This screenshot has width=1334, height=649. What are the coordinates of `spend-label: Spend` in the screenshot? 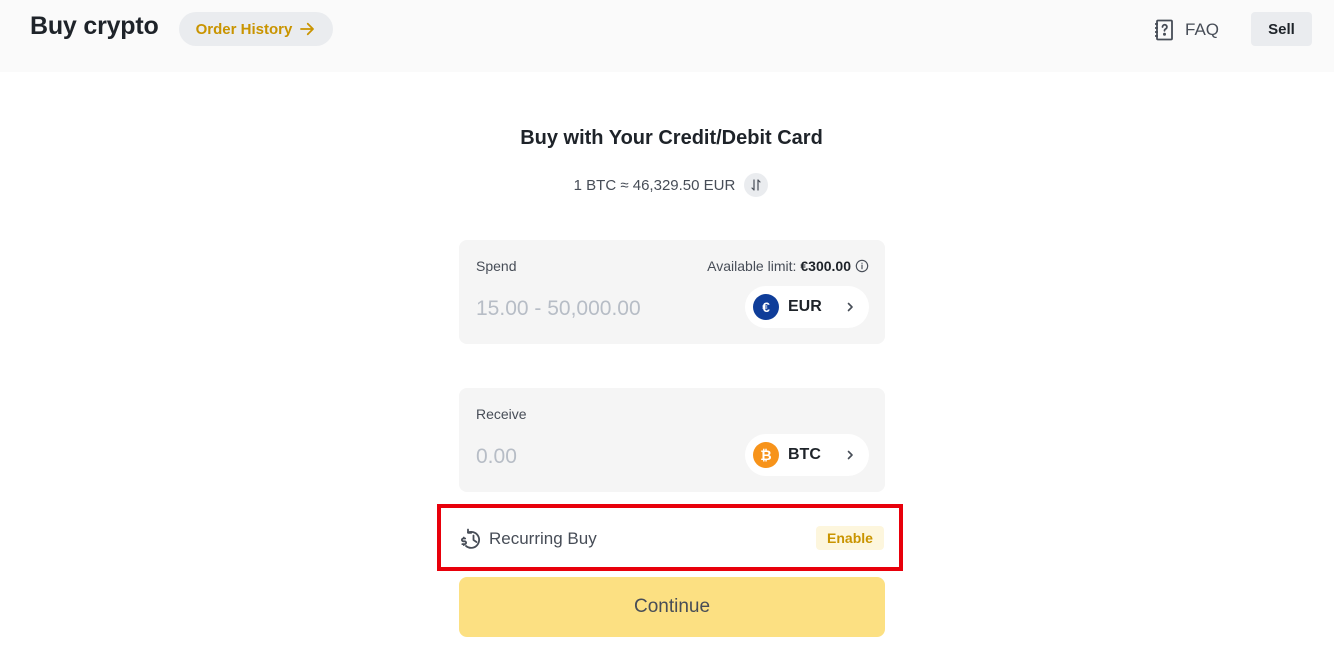 It's located at (496, 266).